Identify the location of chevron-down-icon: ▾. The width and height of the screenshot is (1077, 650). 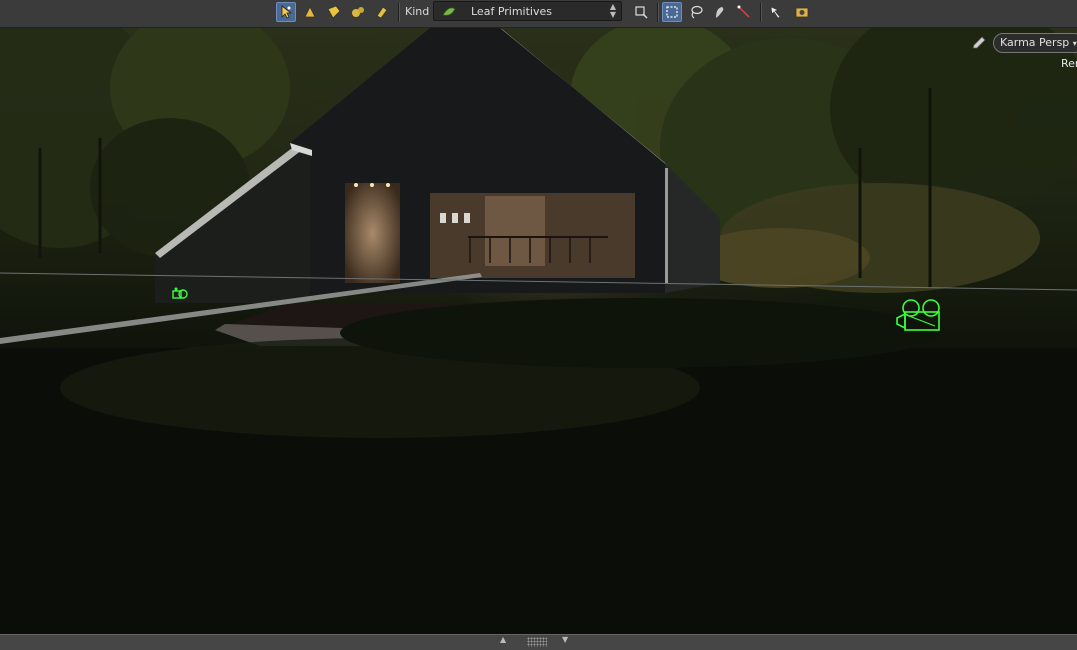
(1074, 43).